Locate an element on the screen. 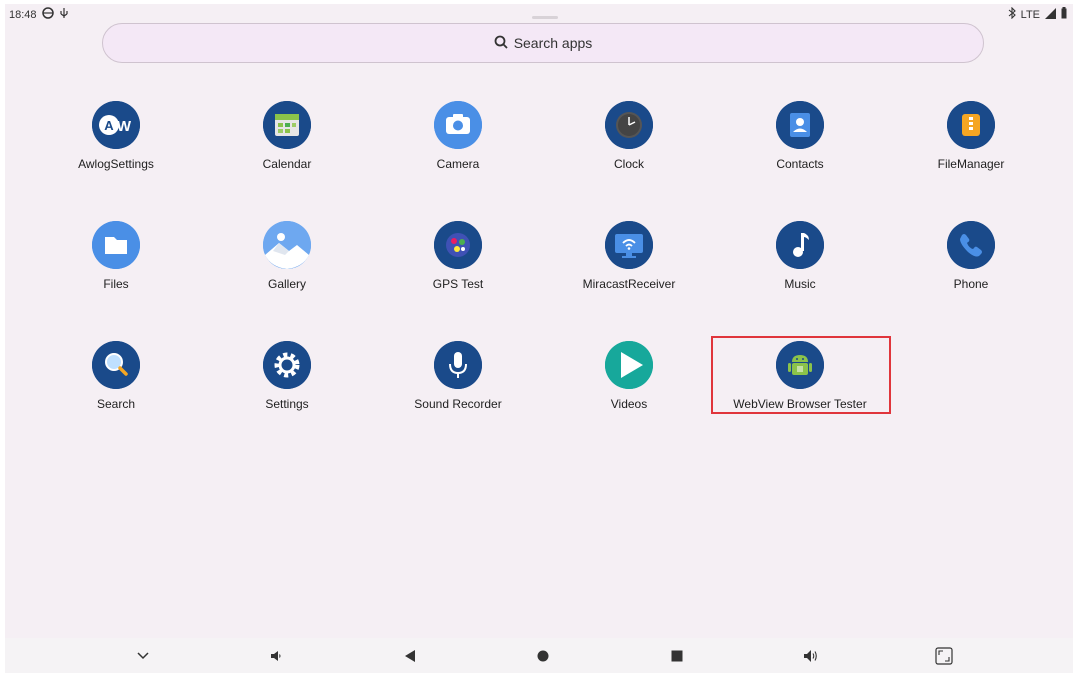 The image size is (1073, 673). vpn-icon is located at coordinates (47, 14).